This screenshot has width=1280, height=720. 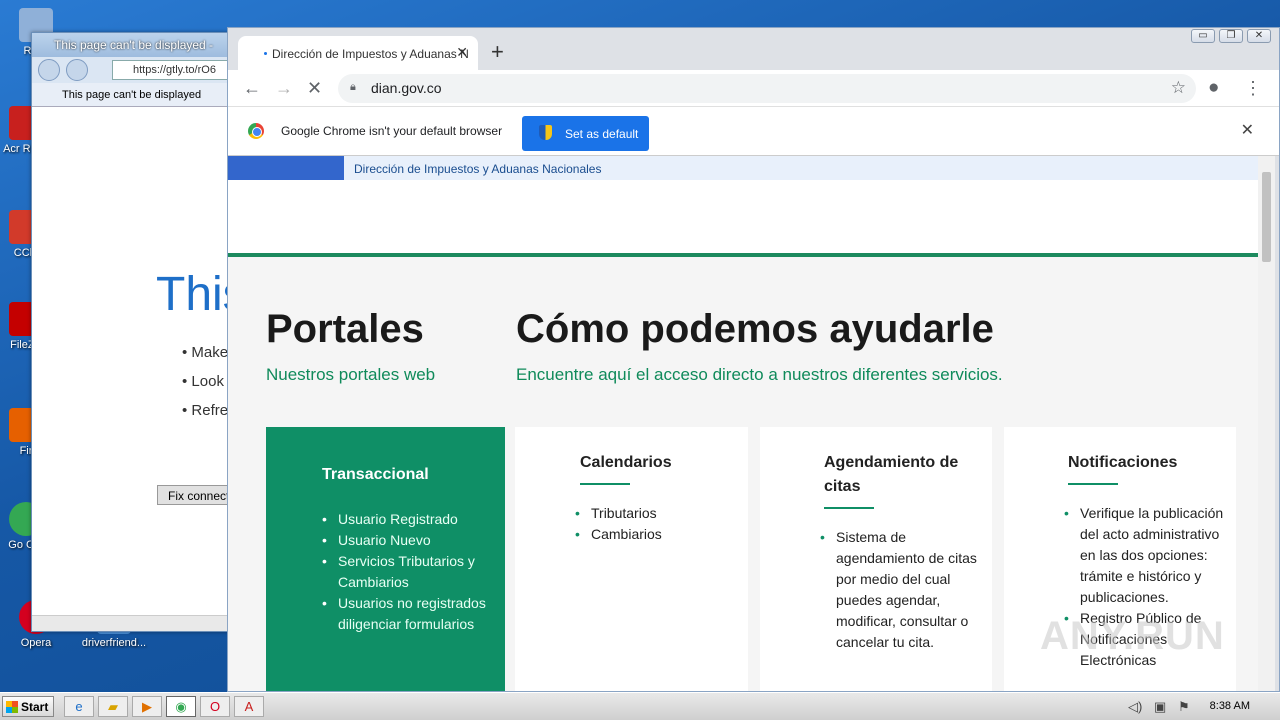 What do you see at coordinates (1266, 217) in the screenshot?
I see `scrollbar-thumb` at bounding box center [1266, 217].